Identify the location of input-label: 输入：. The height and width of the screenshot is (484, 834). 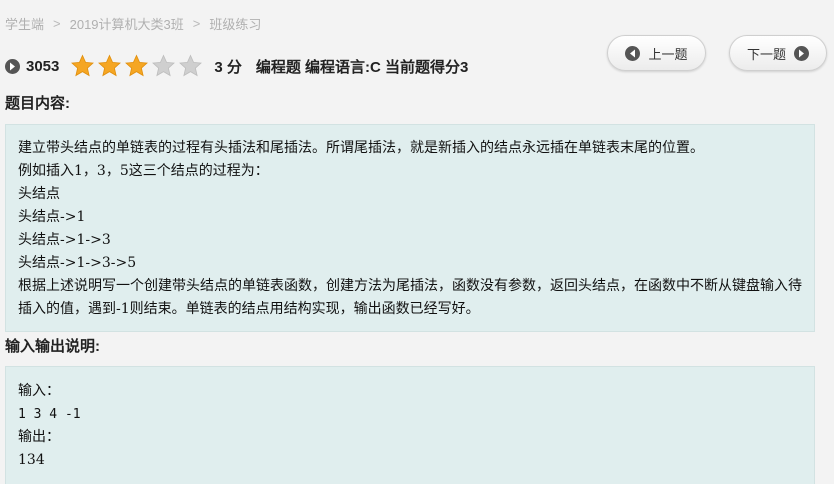
(39, 391).